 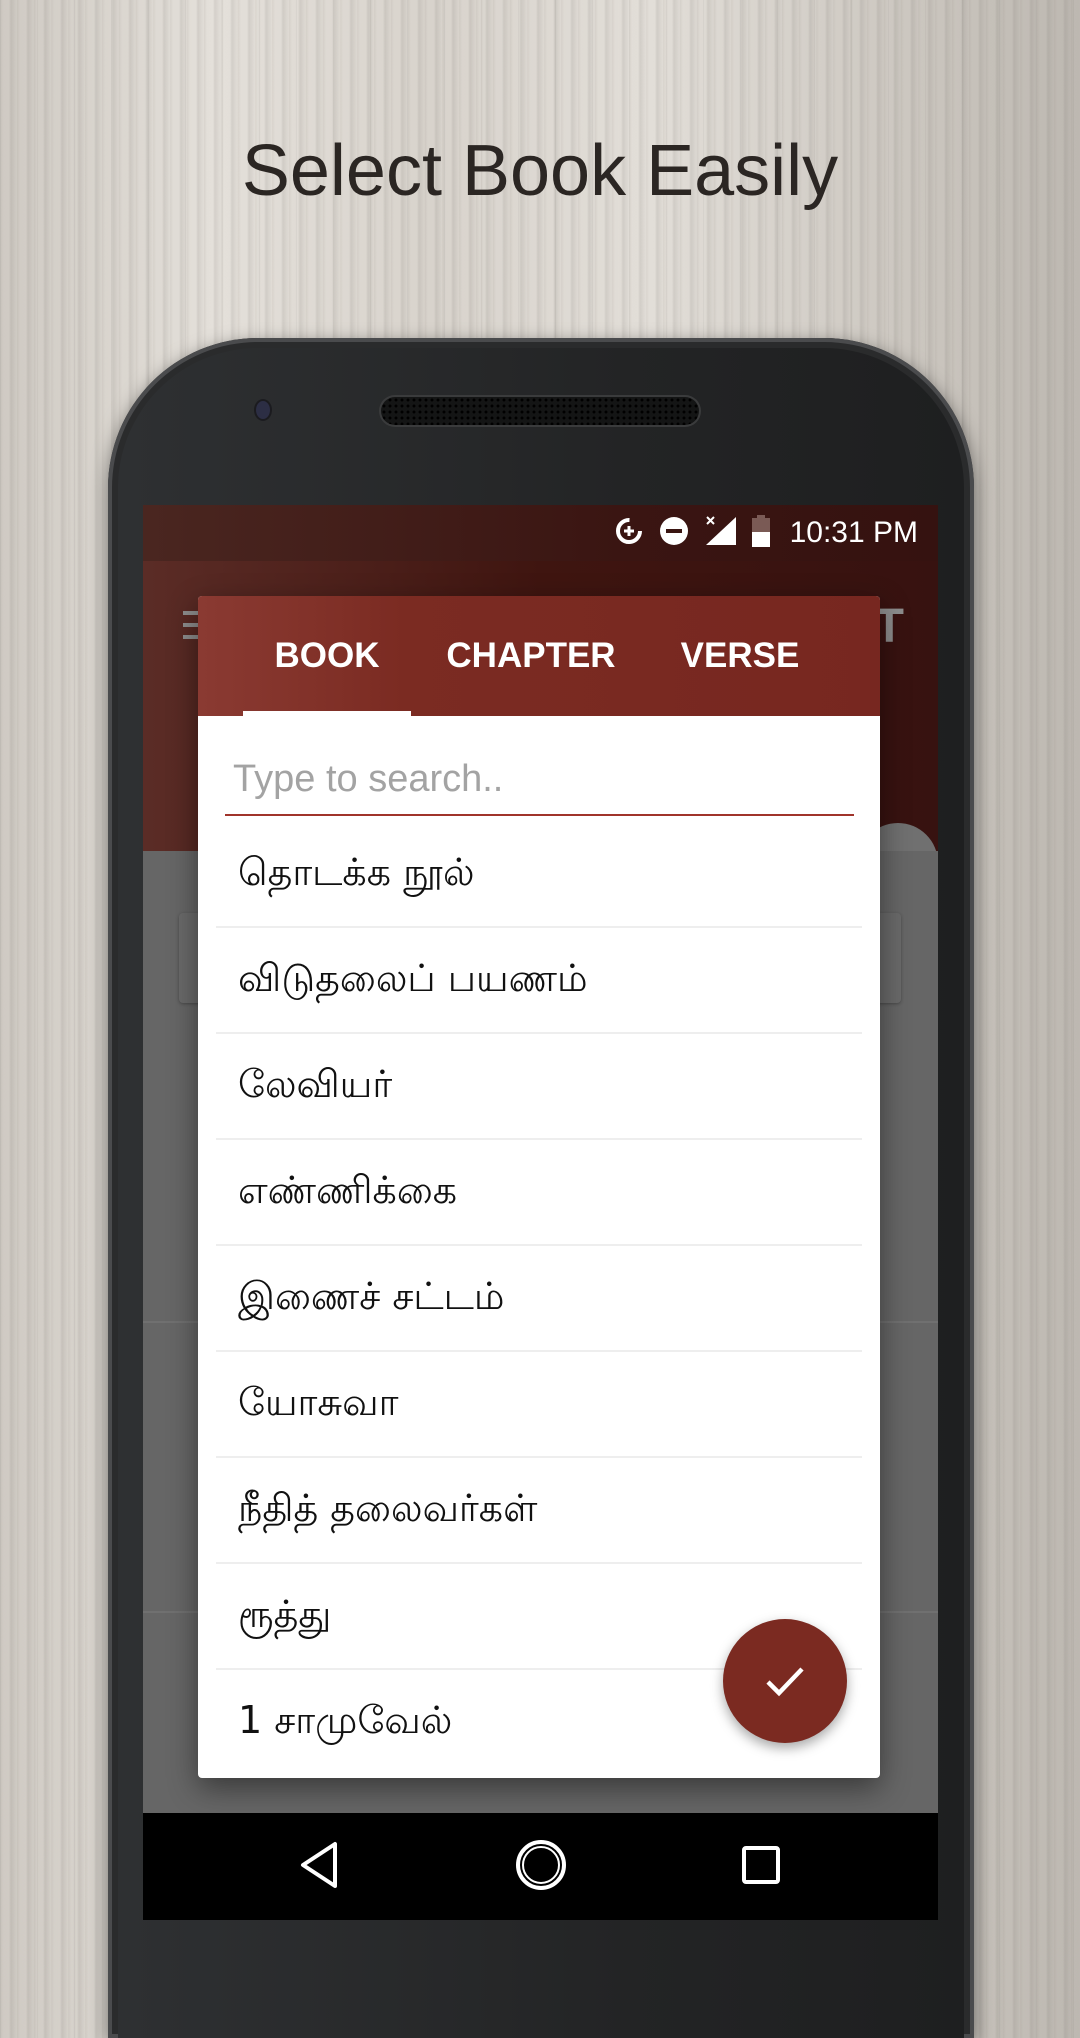 I want to click on list-item: எண்ணிக்கை, so click(x=539, y=1193).